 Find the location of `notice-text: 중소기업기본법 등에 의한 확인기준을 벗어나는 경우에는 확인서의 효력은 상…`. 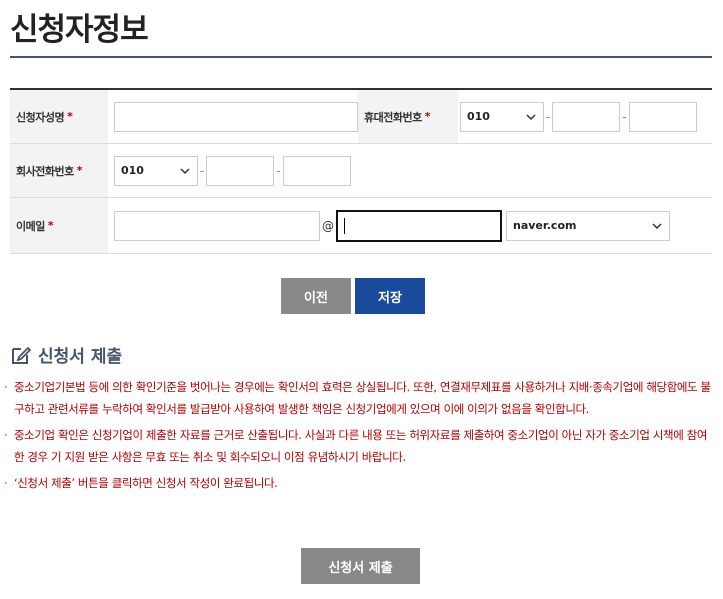

notice-text: 중소기업기본법 등에 의한 확인기준을 벗어나는 경우에는 확인서의 효력은 상… is located at coordinates (362, 398).